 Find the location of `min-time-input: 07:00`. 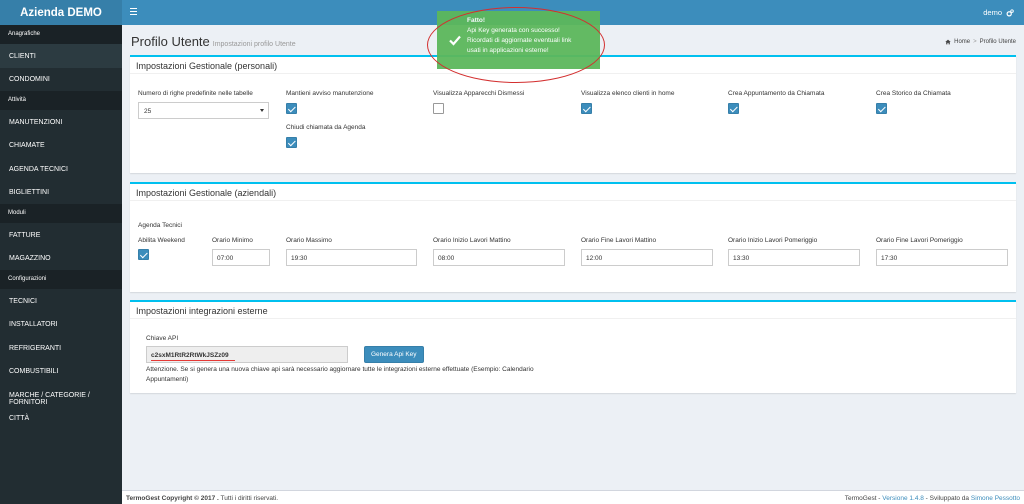

min-time-input: 07:00 is located at coordinates (241, 257).